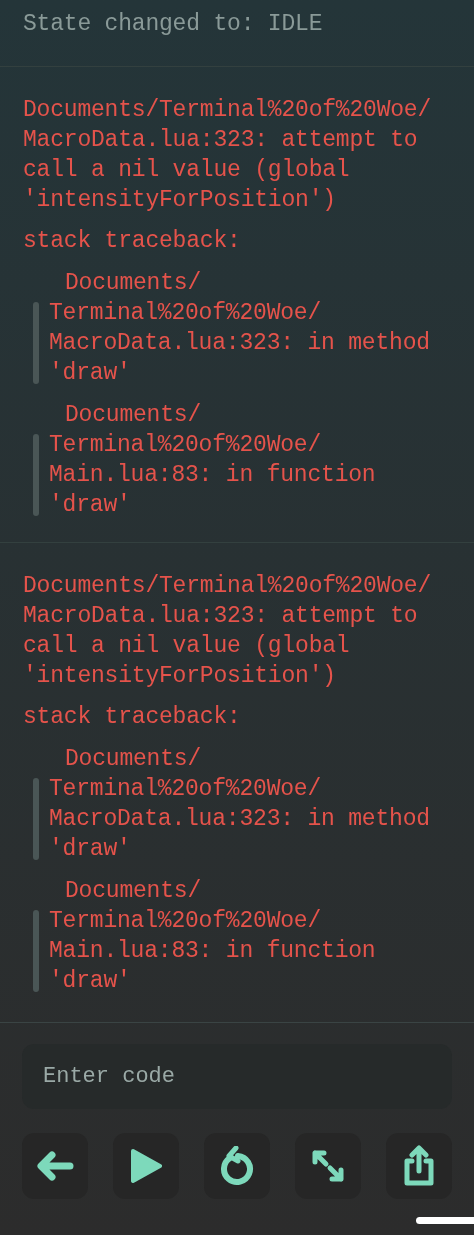  I want to click on back-arrow-icon, so click(55, 1166).